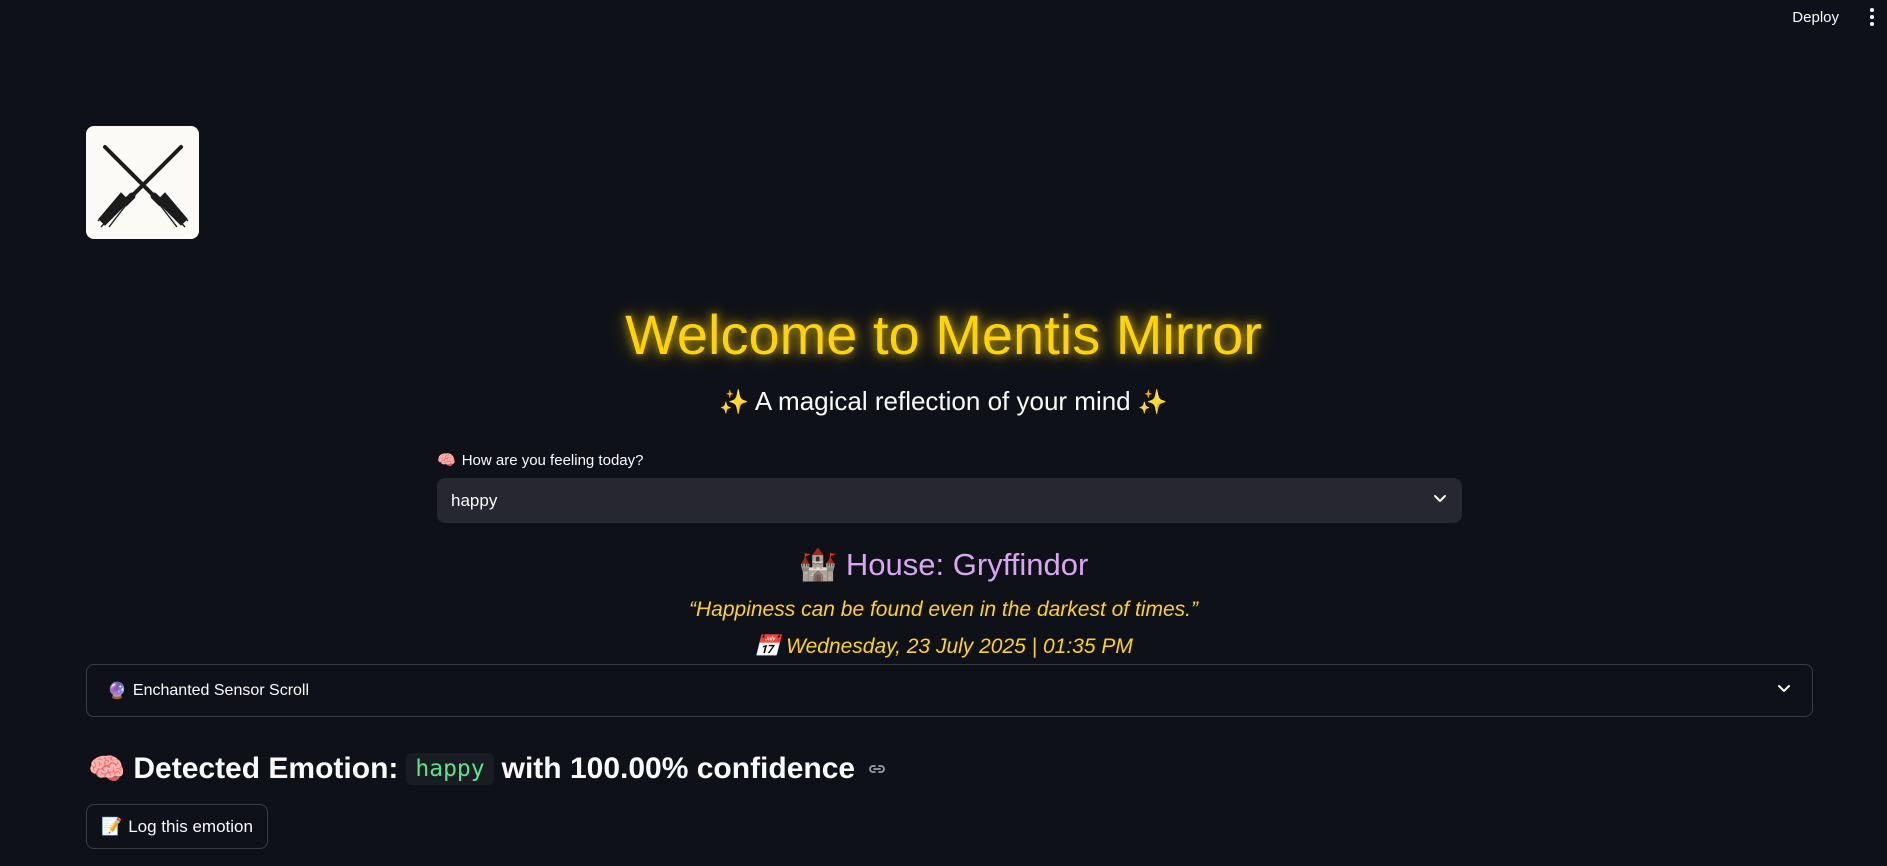  What do you see at coordinates (552, 460) in the screenshot?
I see `feeling-label-text: How are you feeling today?` at bounding box center [552, 460].